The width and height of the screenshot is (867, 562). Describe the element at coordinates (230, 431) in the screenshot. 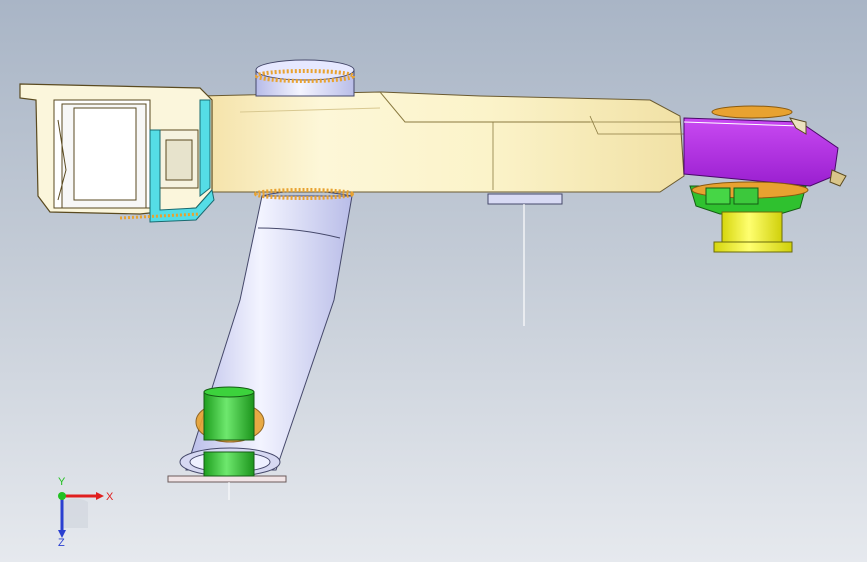

I see `lower-green-bushing` at that location.